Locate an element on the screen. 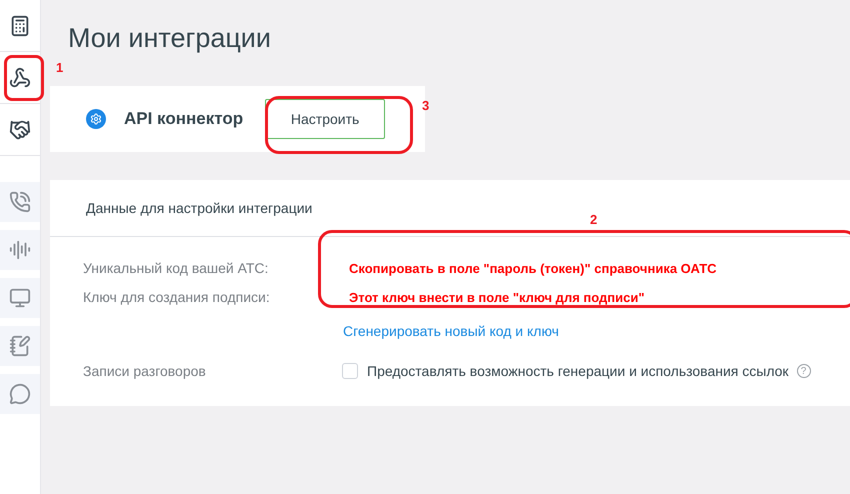 Image resolution: width=850 pixels, height=494 pixels. annotation-note: Скопировать в поле "пароль (токен)" справочника ОАТС is located at coordinates (533, 269).